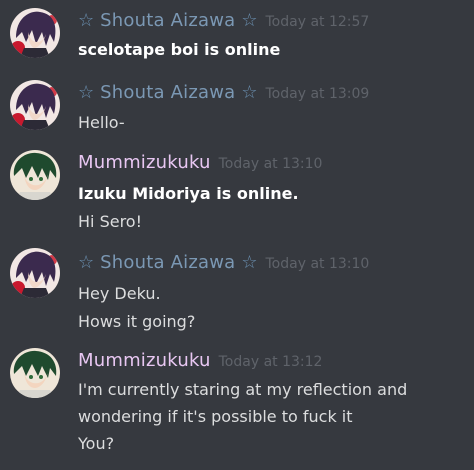  What do you see at coordinates (188, 193) in the screenshot?
I see `message-text: Izuku Midoriya is online.` at bounding box center [188, 193].